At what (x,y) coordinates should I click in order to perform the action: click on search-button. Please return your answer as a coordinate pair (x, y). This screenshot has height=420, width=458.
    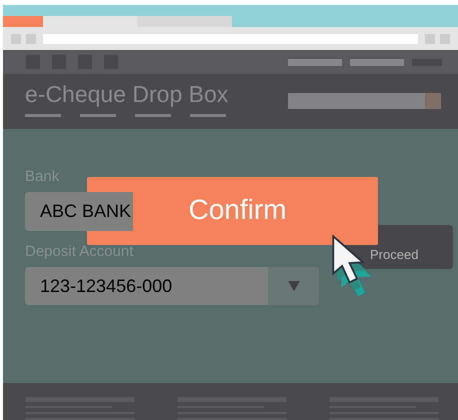
    Looking at the image, I should click on (433, 101).